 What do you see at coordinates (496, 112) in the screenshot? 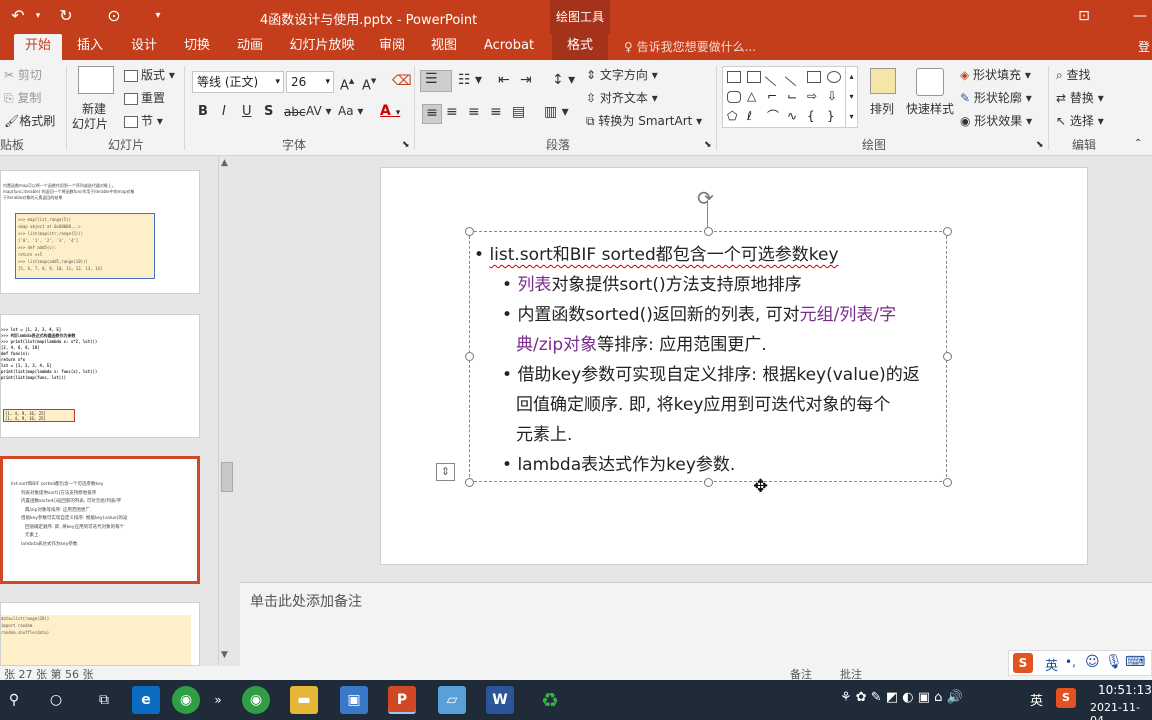
I see `justify-icon: ≡` at bounding box center [496, 112].